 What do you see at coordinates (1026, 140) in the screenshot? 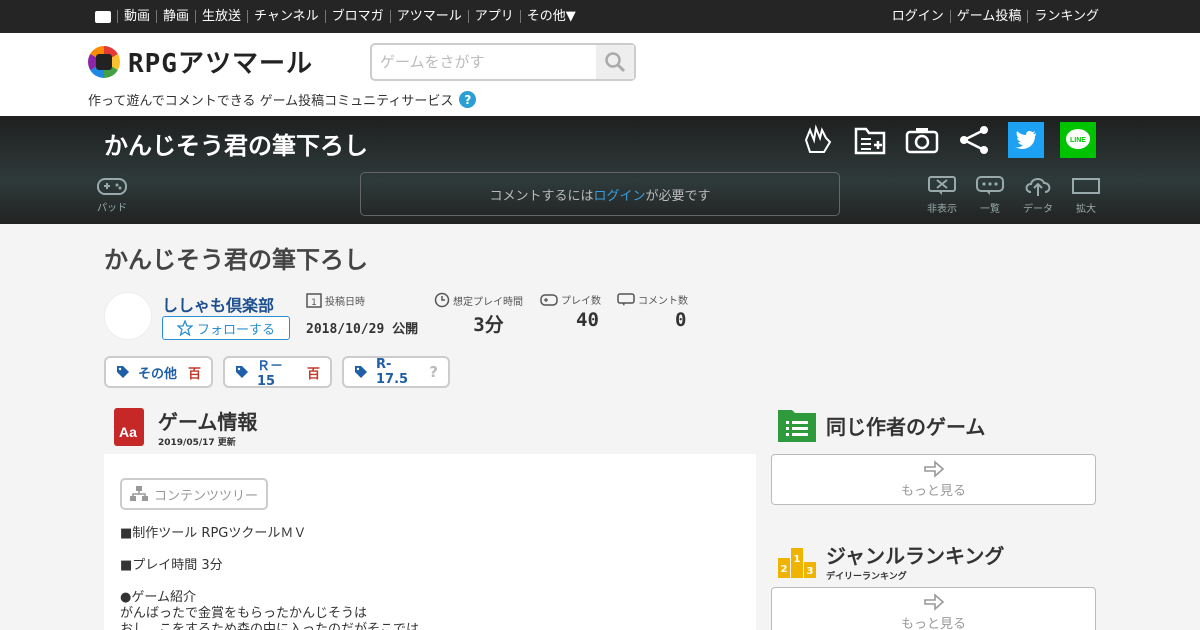
I see `twitter-share-icon` at bounding box center [1026, 140].